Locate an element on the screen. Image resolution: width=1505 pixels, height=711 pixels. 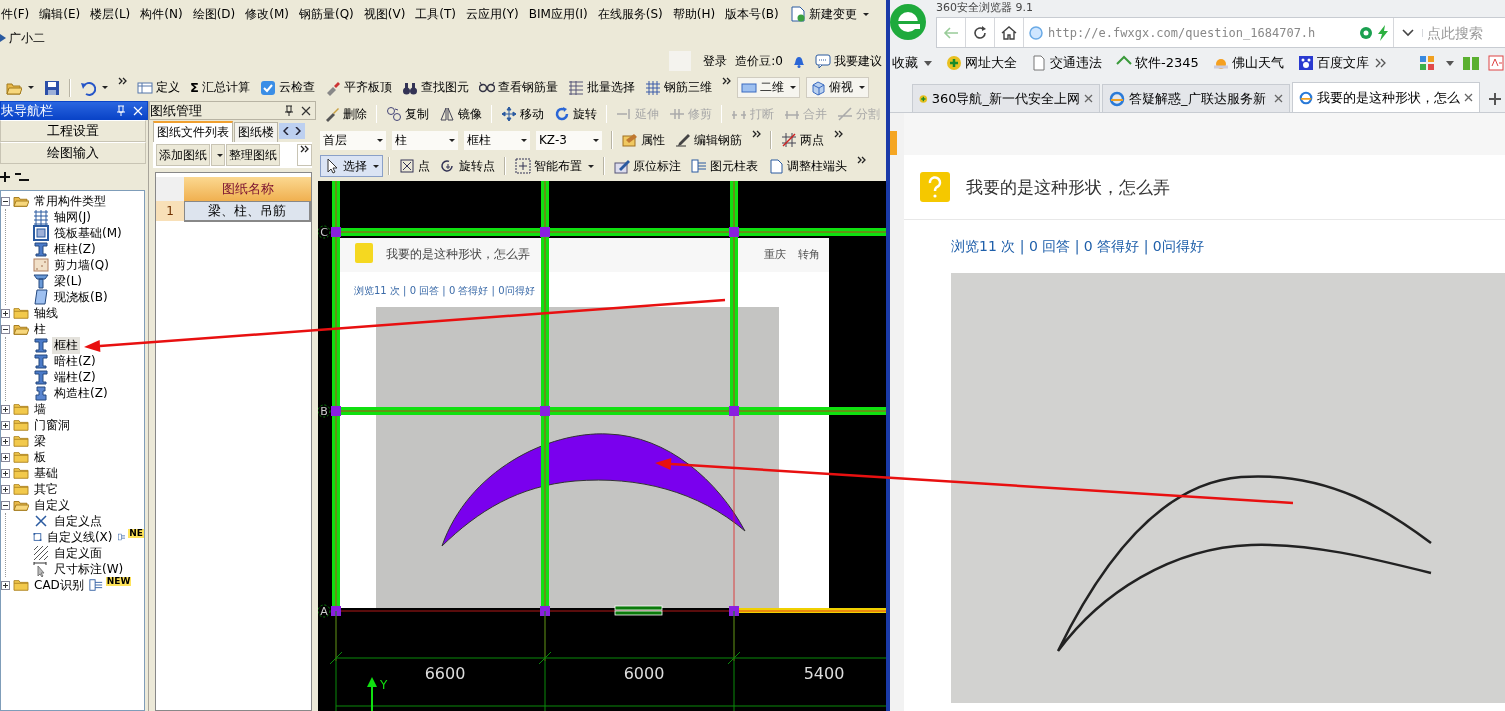
tree-item: 端柱(Z) is located at coordinates (75, 377).